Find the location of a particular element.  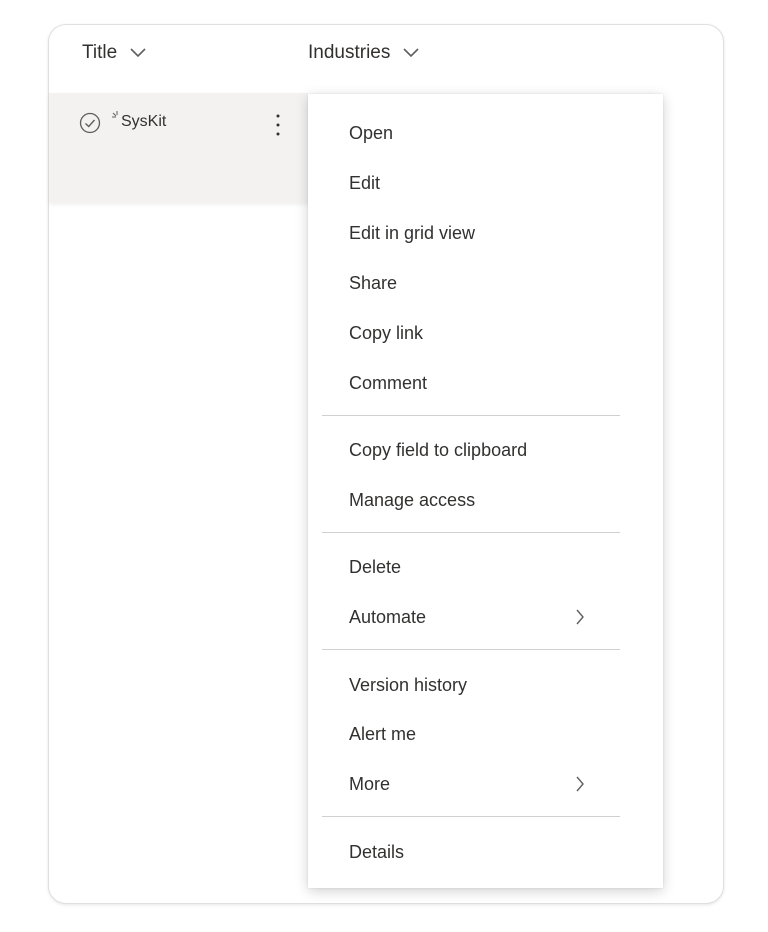

column-header-title: Title is located at coordinates (114, 53).